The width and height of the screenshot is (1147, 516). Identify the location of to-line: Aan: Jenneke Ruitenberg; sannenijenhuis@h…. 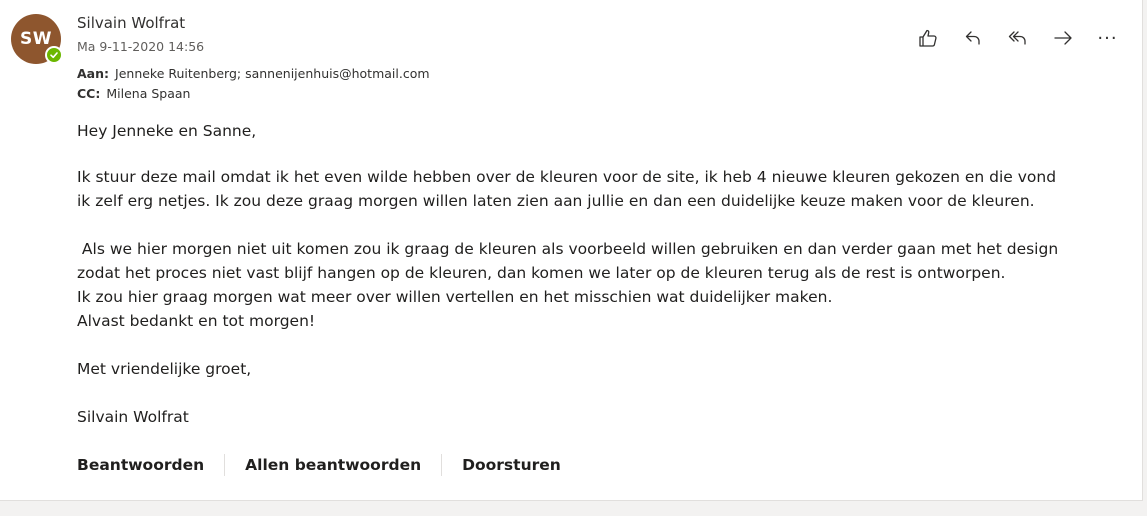
(253, 74).